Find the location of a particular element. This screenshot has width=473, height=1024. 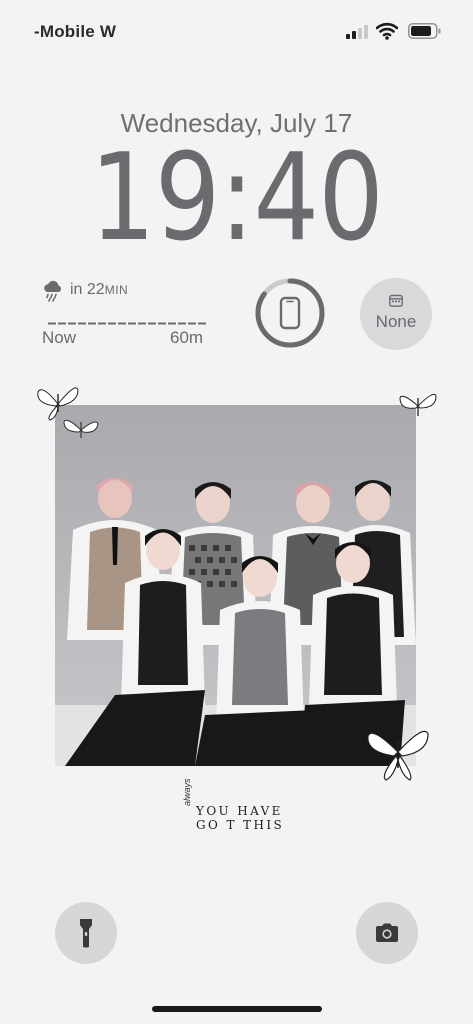

calendar-next-event: None is located at coordinates (396, 321).